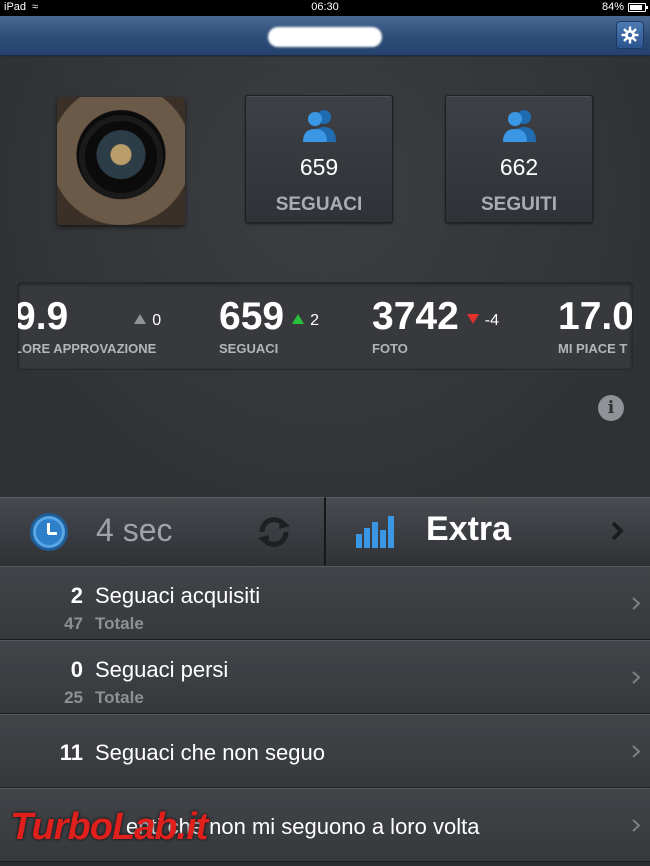  I want to click on trend-down-icon, so click(472, 319).